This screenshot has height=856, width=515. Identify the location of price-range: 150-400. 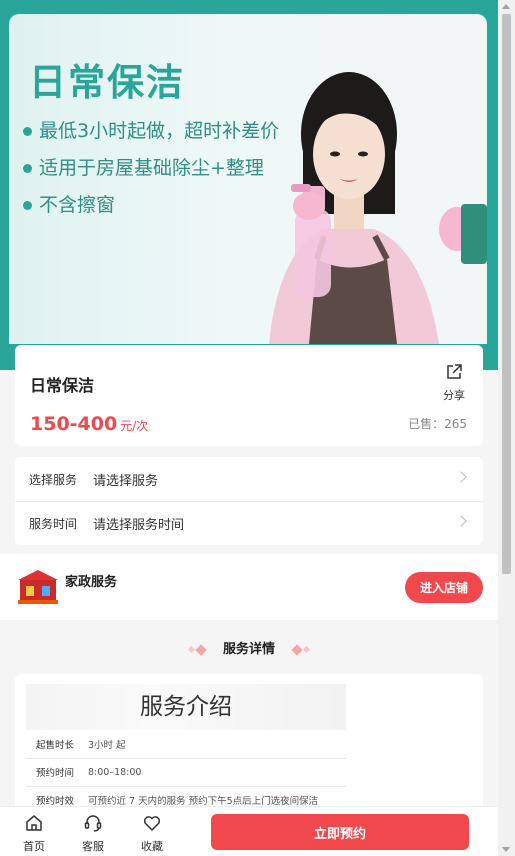
(74, 424).